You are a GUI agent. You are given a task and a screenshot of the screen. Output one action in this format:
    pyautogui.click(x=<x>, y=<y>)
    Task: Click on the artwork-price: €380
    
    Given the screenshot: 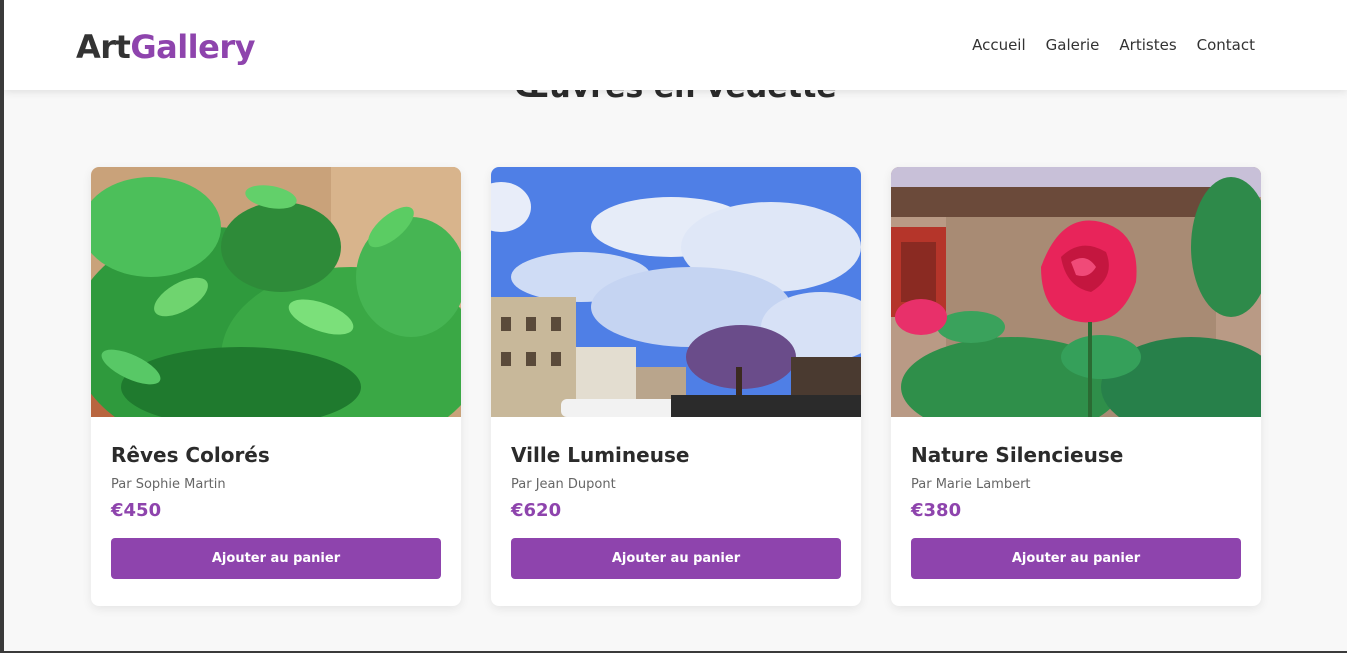 What is the action you would take?
    pyautogui.click(x=936, y=510)
    